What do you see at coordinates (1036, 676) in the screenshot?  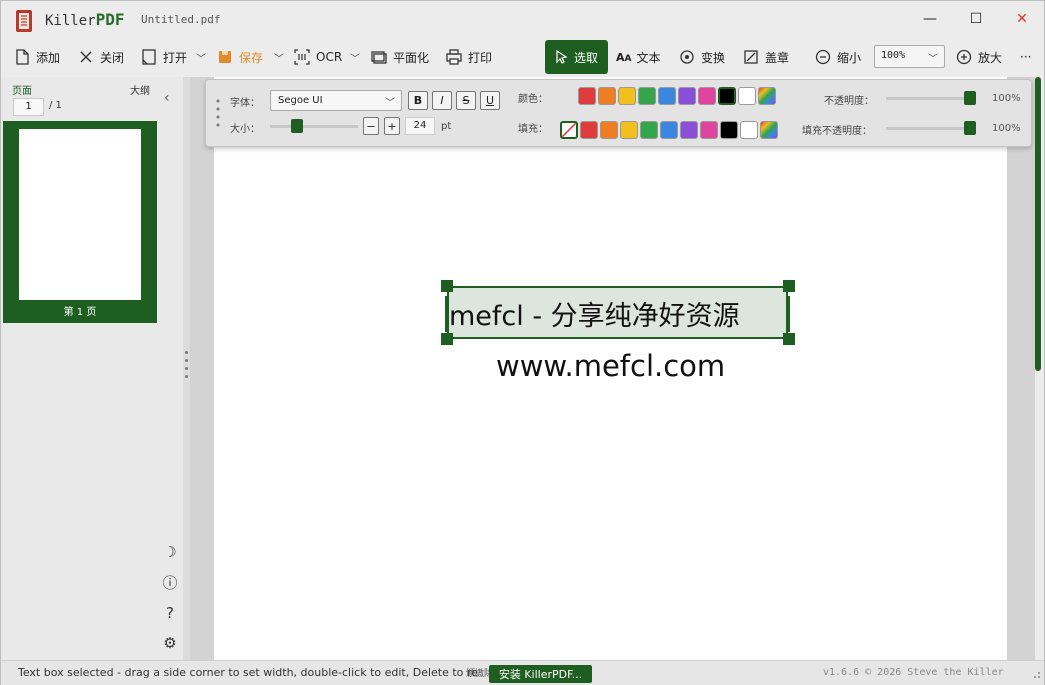 I see `resize-grip-icon` at bounding box center [1036, 676].